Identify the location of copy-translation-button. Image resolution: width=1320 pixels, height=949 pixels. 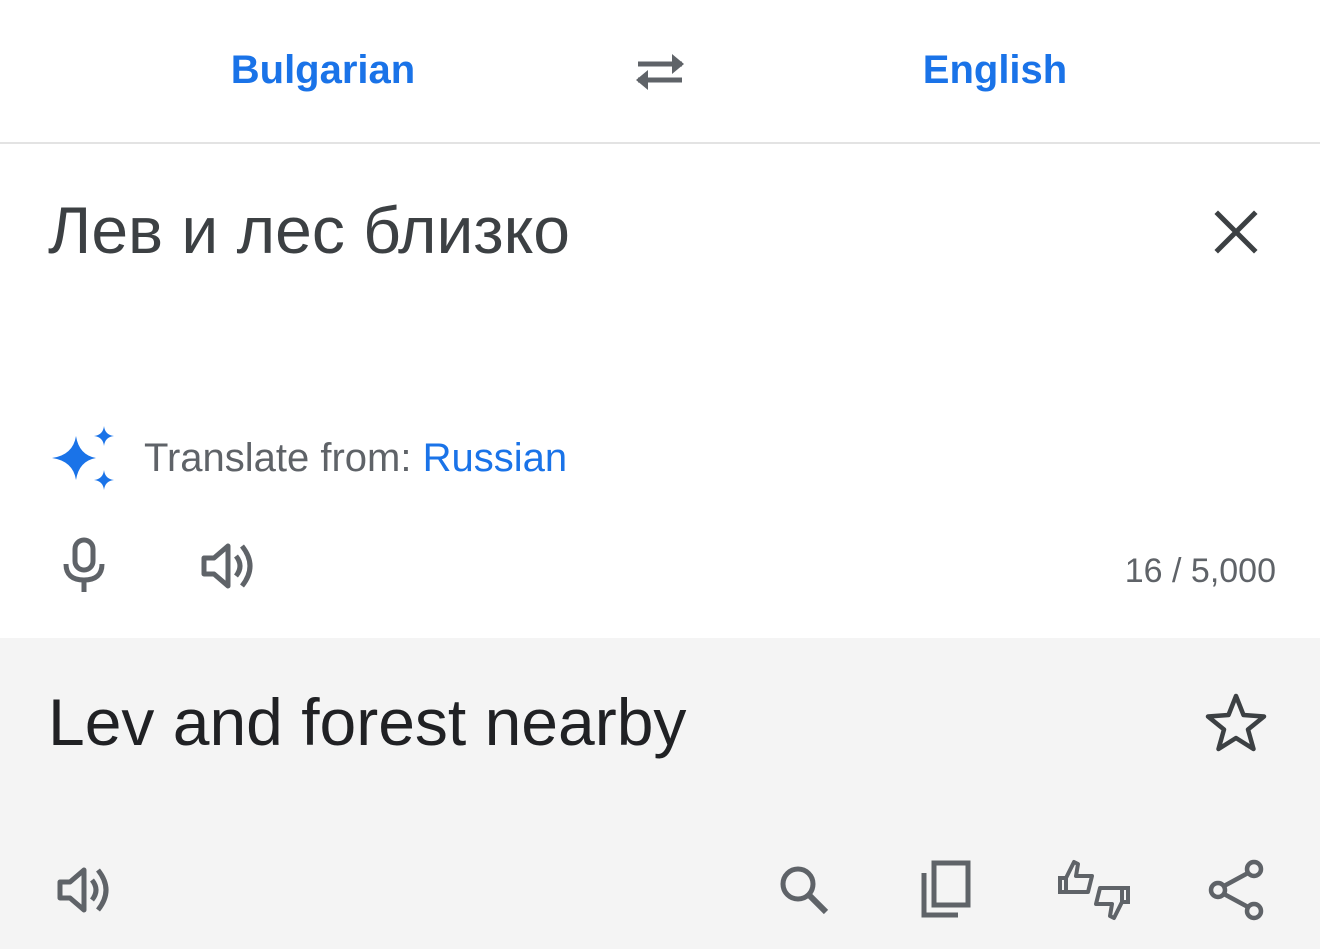
(946, 890).